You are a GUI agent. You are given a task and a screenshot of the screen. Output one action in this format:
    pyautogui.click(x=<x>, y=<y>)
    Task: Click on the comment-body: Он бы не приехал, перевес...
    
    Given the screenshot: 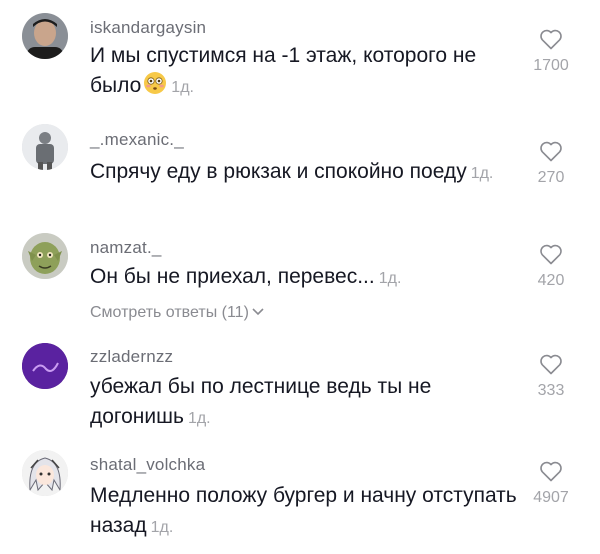 What is the action you would take?
    pyautogui.click(x=232, y=276)
    